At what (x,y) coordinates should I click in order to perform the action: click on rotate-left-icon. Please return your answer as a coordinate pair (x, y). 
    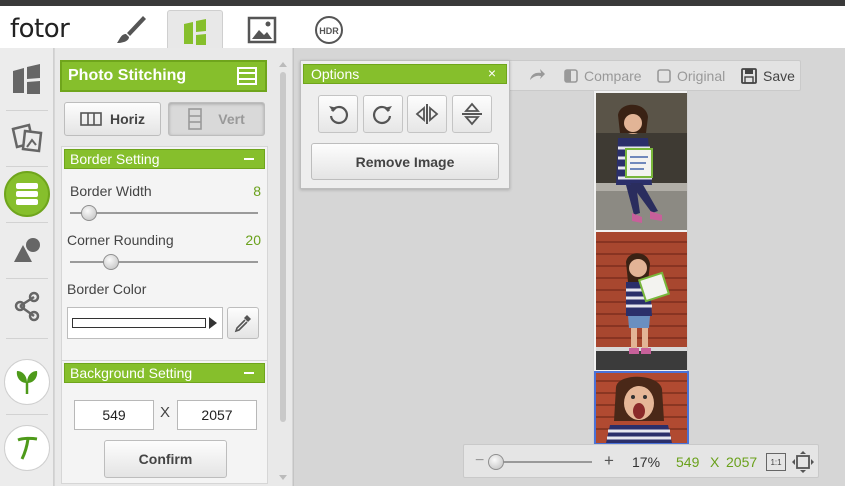
    Looking at the image, I should click on (339, 115).